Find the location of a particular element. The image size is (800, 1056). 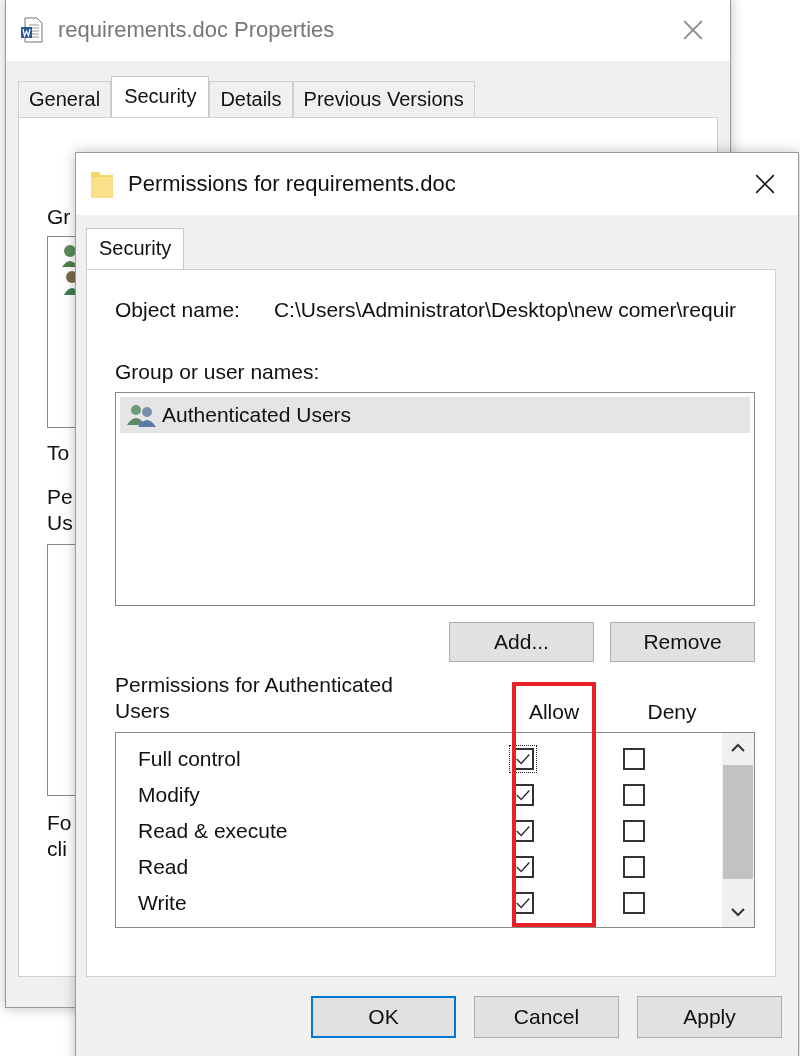

column-header: Deny is located at coordinates (672, 712).